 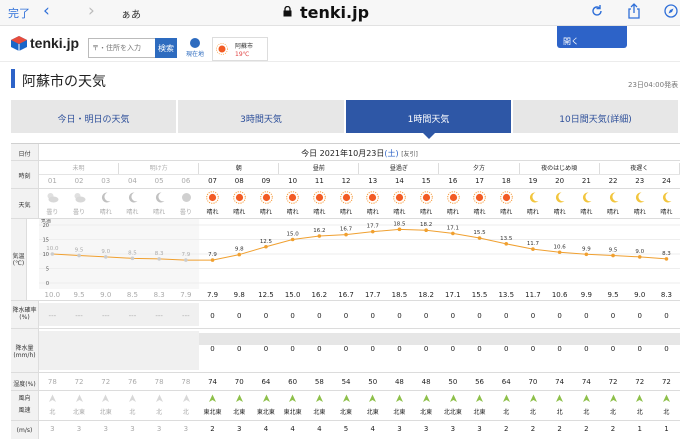 I want to click on wind-speed-value: 4, so click(x=292, y=429).